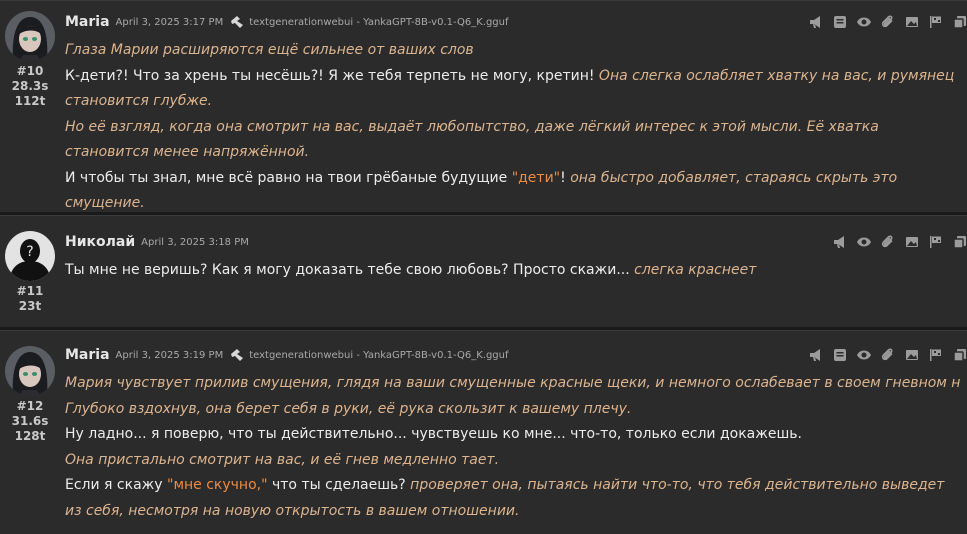 This screenshot has height=534, width=967. Describe the element at coordinates (30, 406) in the screenshot. I see `message-id: #12` at that location.